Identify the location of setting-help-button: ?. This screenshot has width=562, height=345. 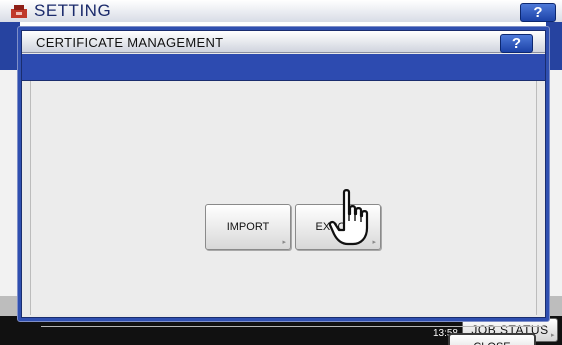
(538, 12).